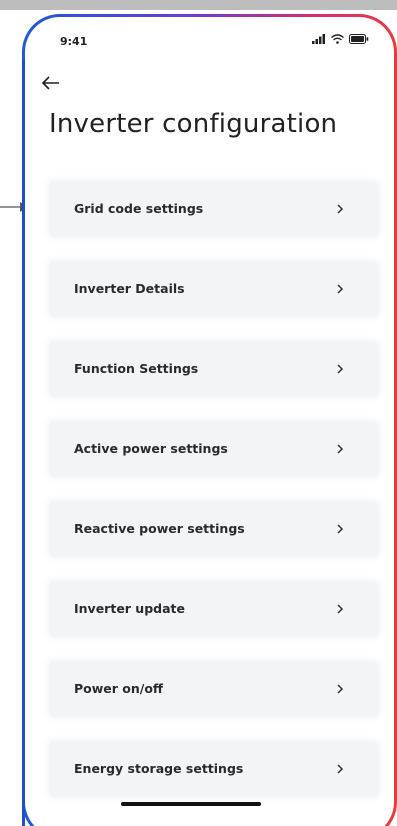 This screenshot has width=397, height=826. What do you see at coordinates (318, 39) in the screenshot?
I see `signal-icon` at bounding box center [318, 39].